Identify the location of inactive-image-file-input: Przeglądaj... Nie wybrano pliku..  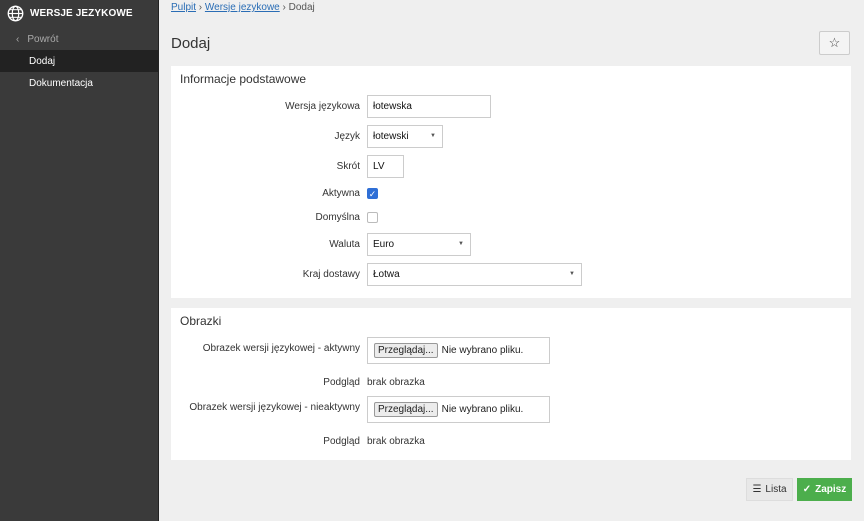
(458, 409).